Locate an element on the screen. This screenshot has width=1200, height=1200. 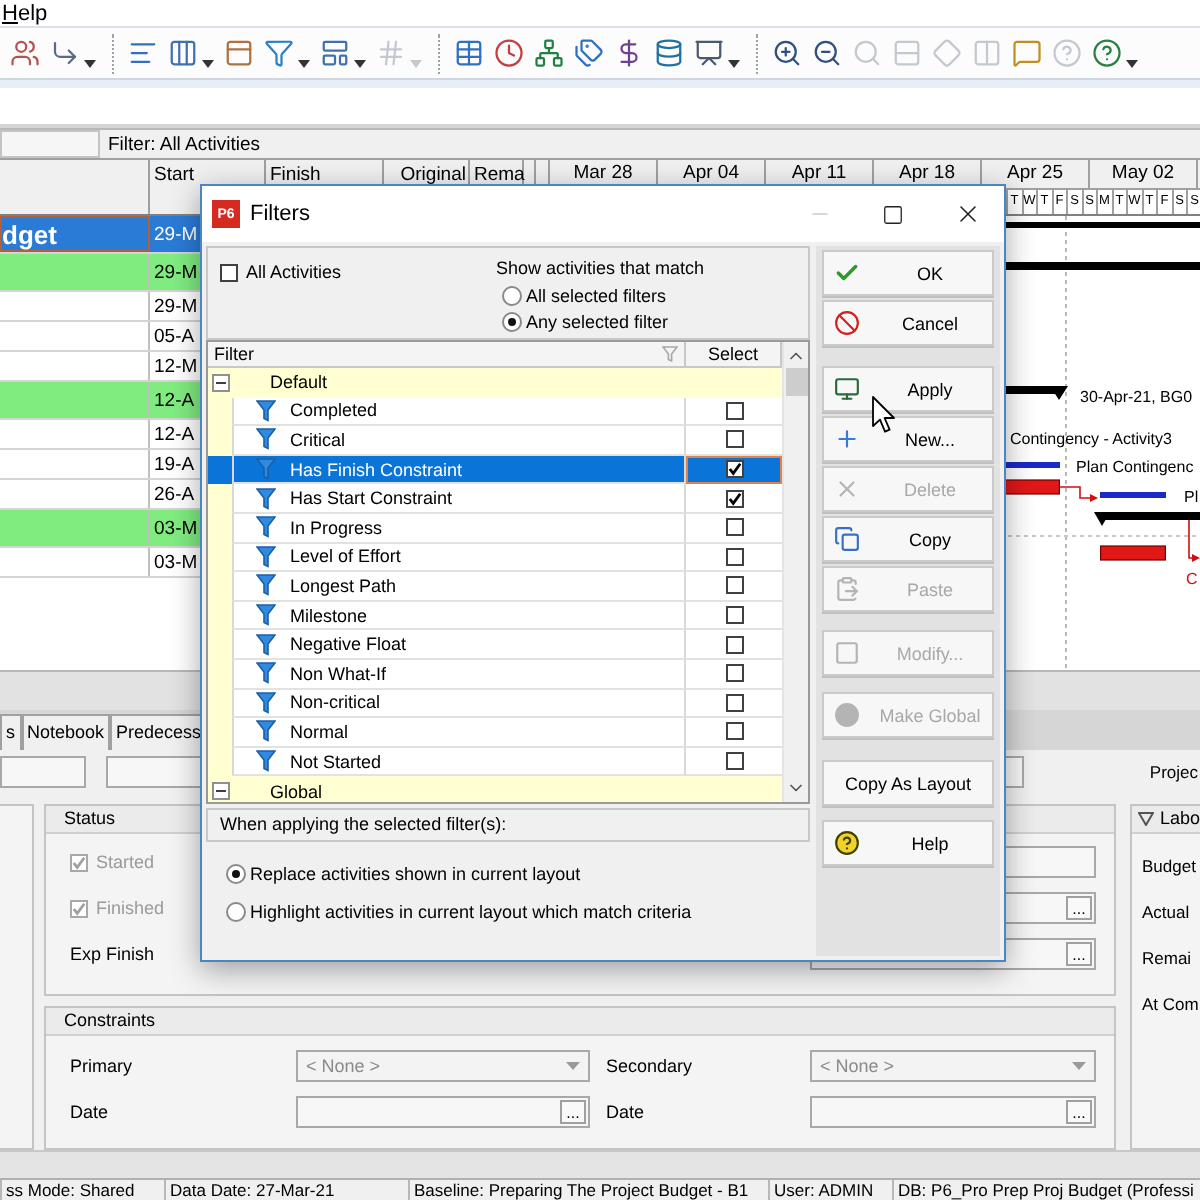
filter-row: Has Finish Constraint is located at coordinates (495, 470).